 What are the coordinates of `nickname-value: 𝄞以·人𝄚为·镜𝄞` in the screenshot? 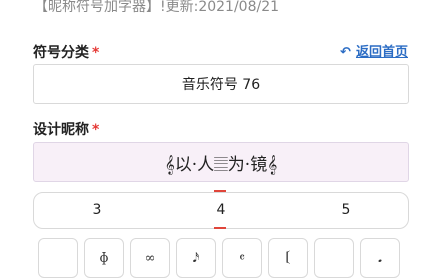 It's located at (221, 164).